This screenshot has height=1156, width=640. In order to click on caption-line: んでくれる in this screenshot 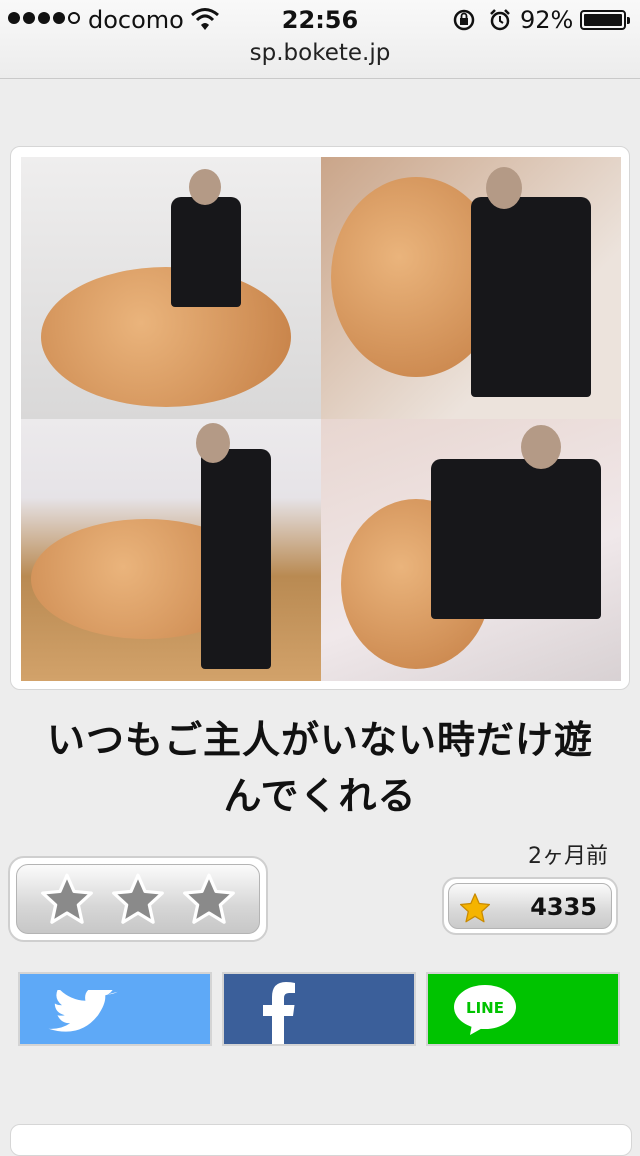, I will do `click(320, 796)`.